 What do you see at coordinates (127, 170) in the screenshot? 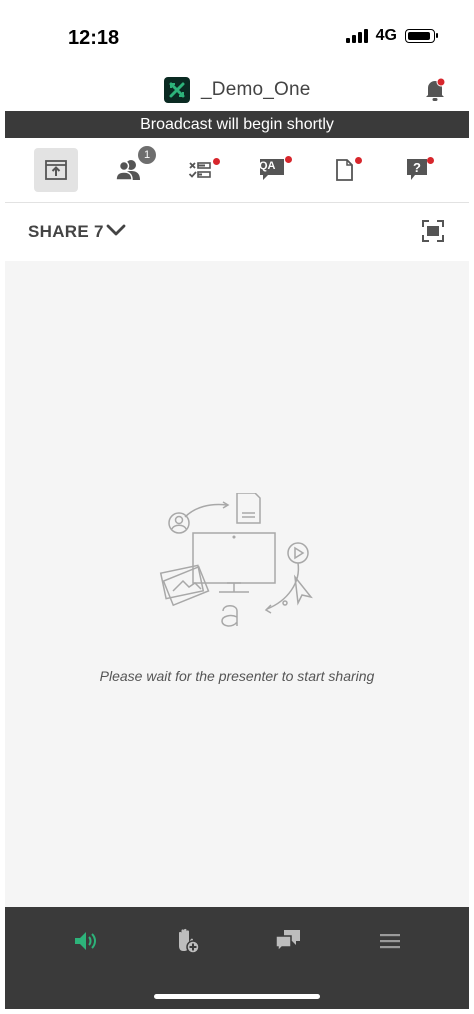
I see `attendees-icon` at bounding box center [127, 170].